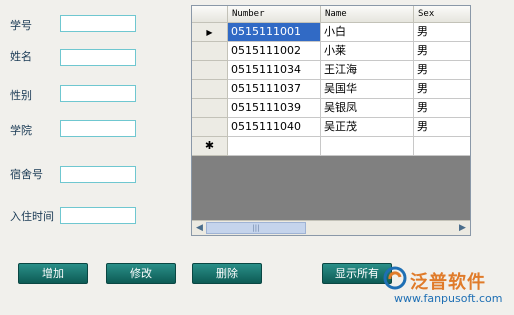 The width and height of the screenshot is (514, 315). What do you see at coordinates (98, 174) in the screenshot?
I see `dorm-input` at bounding box center [98, 174].